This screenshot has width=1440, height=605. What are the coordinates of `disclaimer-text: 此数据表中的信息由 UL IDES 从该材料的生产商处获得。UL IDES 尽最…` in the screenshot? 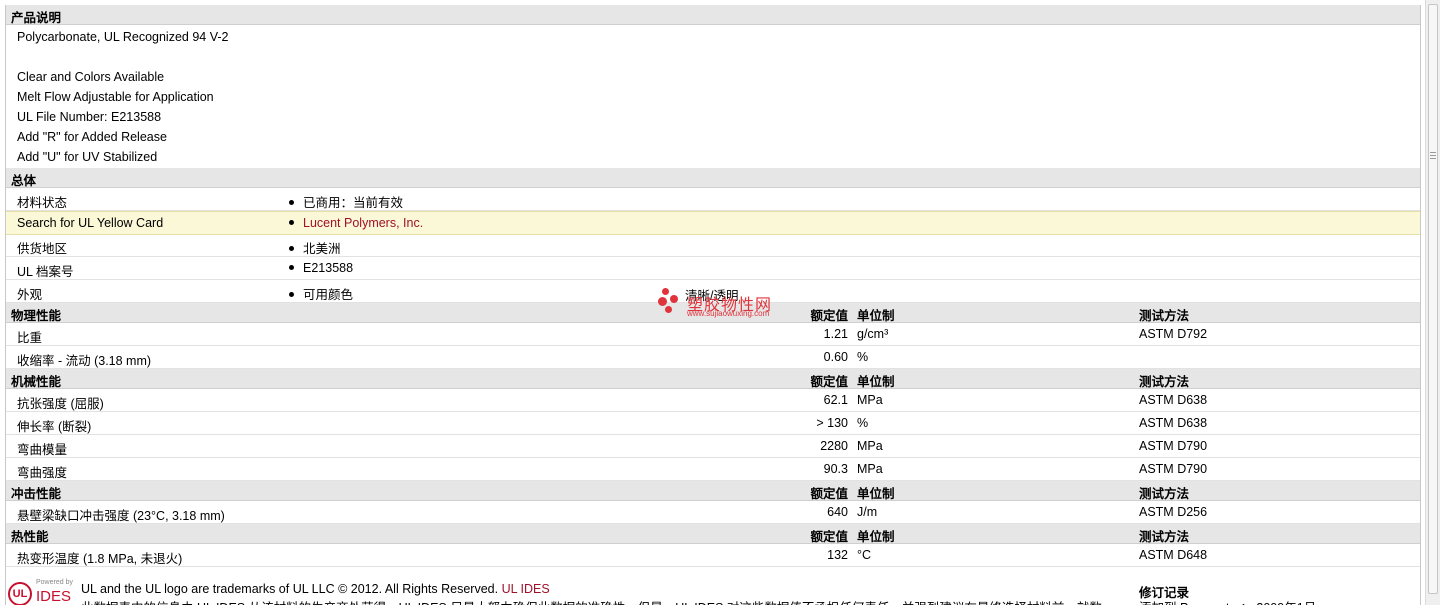 It's located at (591, 601).